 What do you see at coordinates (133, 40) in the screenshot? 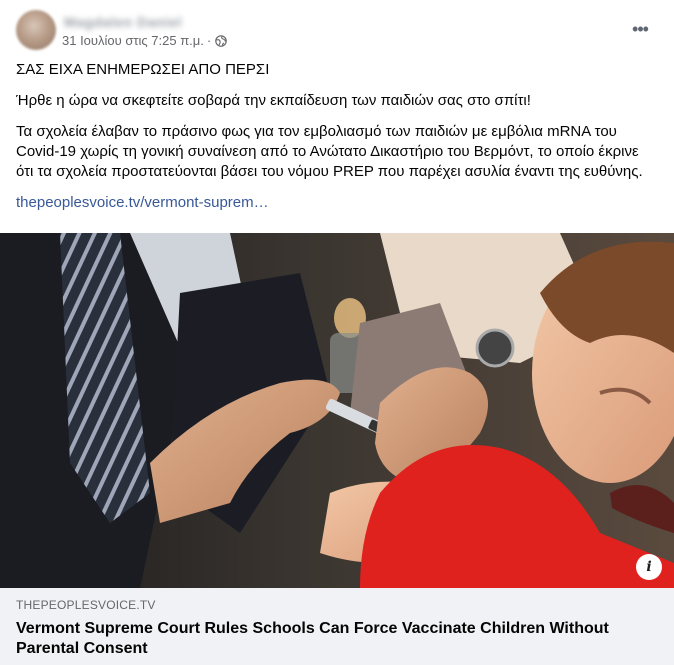
I see `post-timestamp: 31 Ιουλίου στις 7:25 π.μ.` at bounding box center [133, 40].